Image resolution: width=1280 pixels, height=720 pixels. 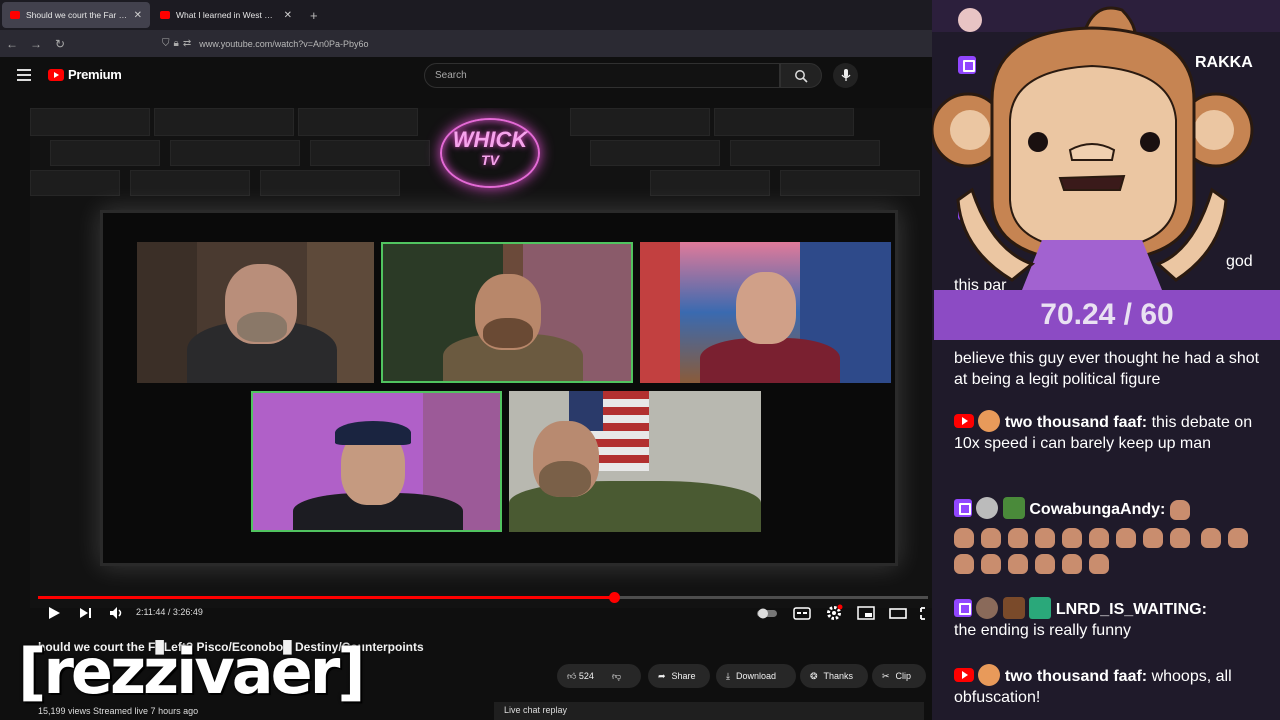 What do you see at coordinates (187, 43) in the screenshot?
I see `page-info-icon: ⇄` at bounding box center [187, 43].